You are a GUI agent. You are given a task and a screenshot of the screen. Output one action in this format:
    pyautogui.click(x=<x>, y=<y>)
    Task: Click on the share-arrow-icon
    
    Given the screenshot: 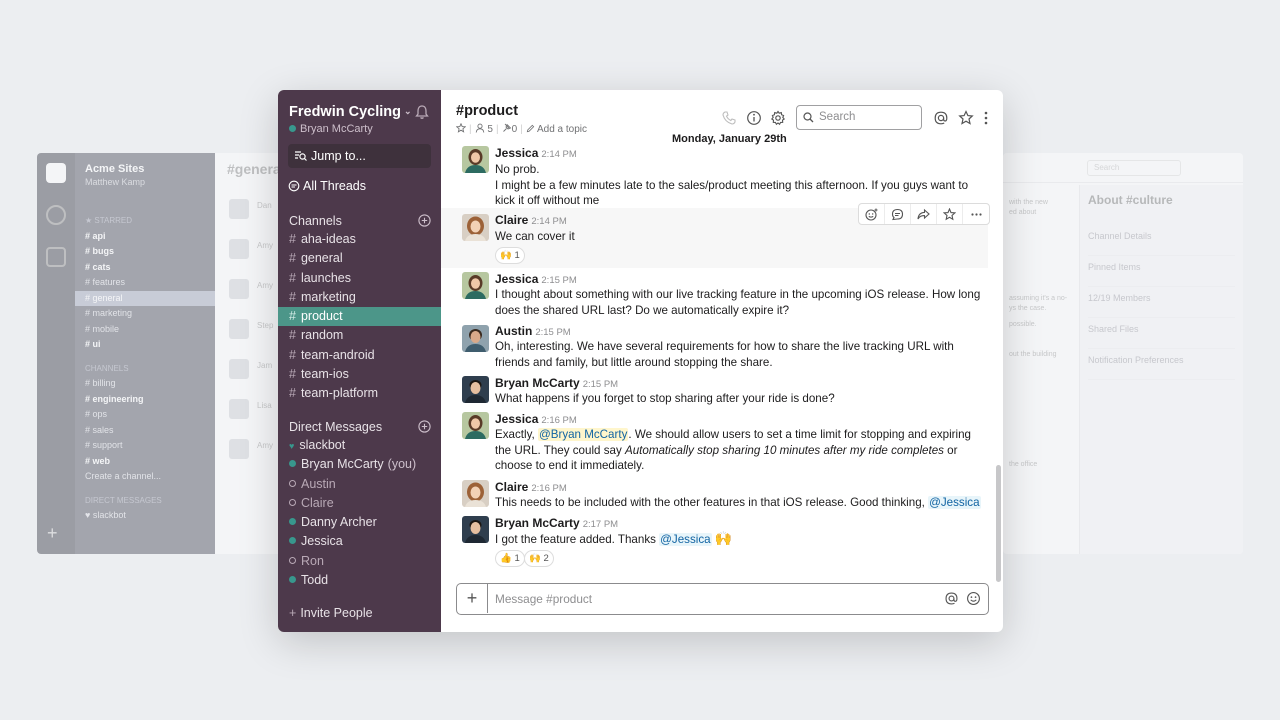 What is the action you would take?
    pyautogui.click(x=923, y=213)
    